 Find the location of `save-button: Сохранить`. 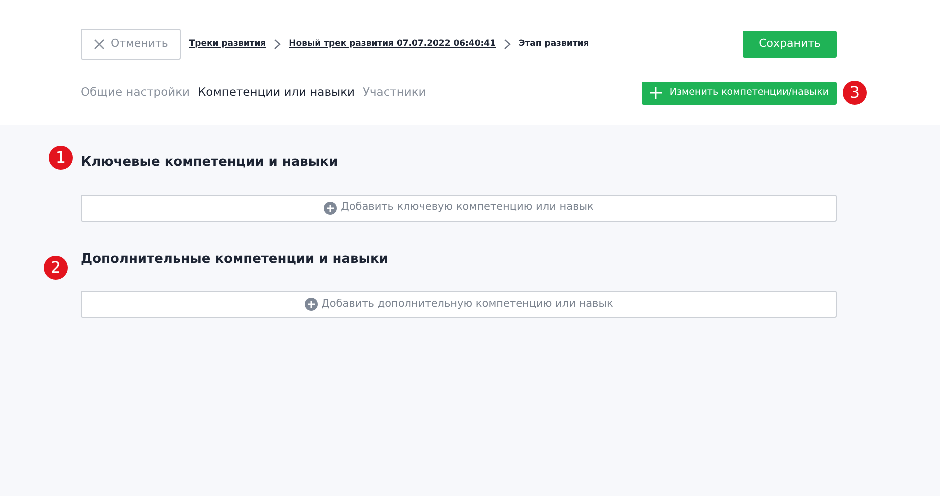

save-button: Сохранить is located at coordinates (790, 44).